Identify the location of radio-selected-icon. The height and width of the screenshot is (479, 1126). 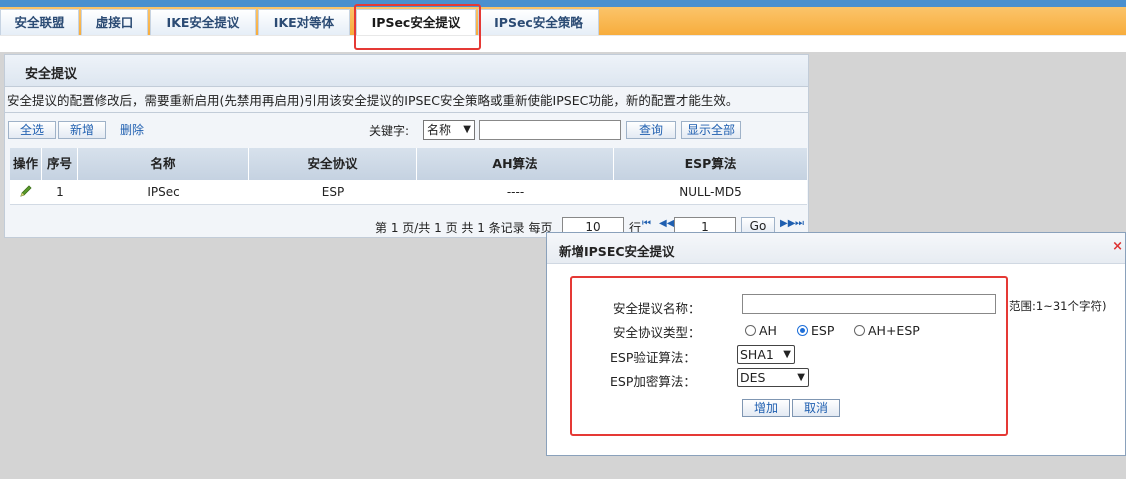
(802, 330).